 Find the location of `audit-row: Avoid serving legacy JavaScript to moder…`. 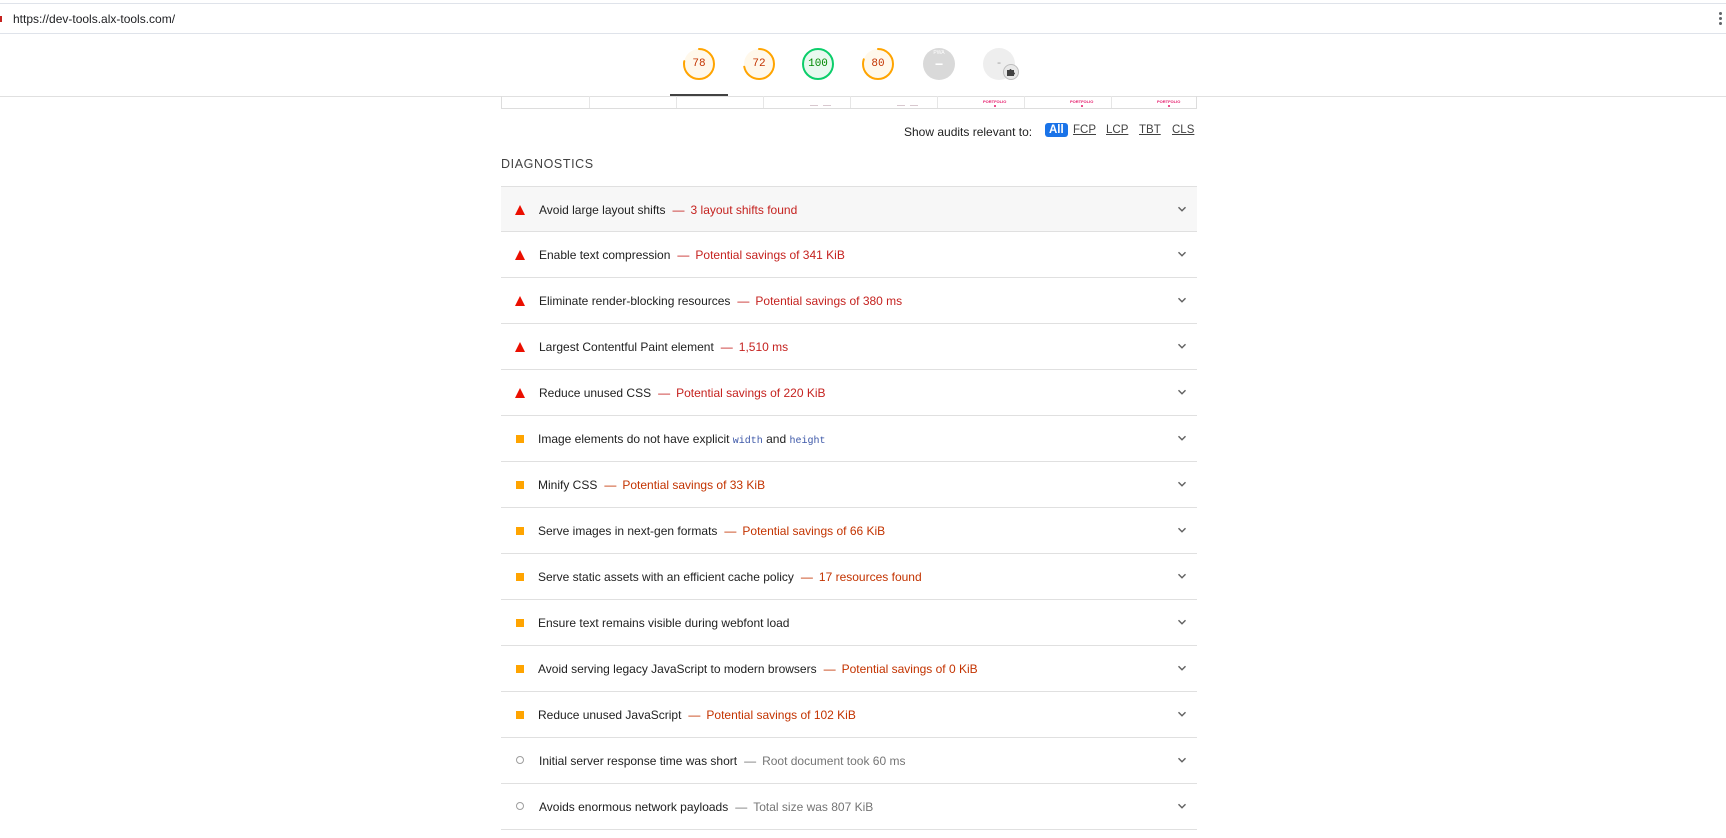

audit-row: Avoid serving legacy JavaScript to moder… is located at coordinates (849, 669).